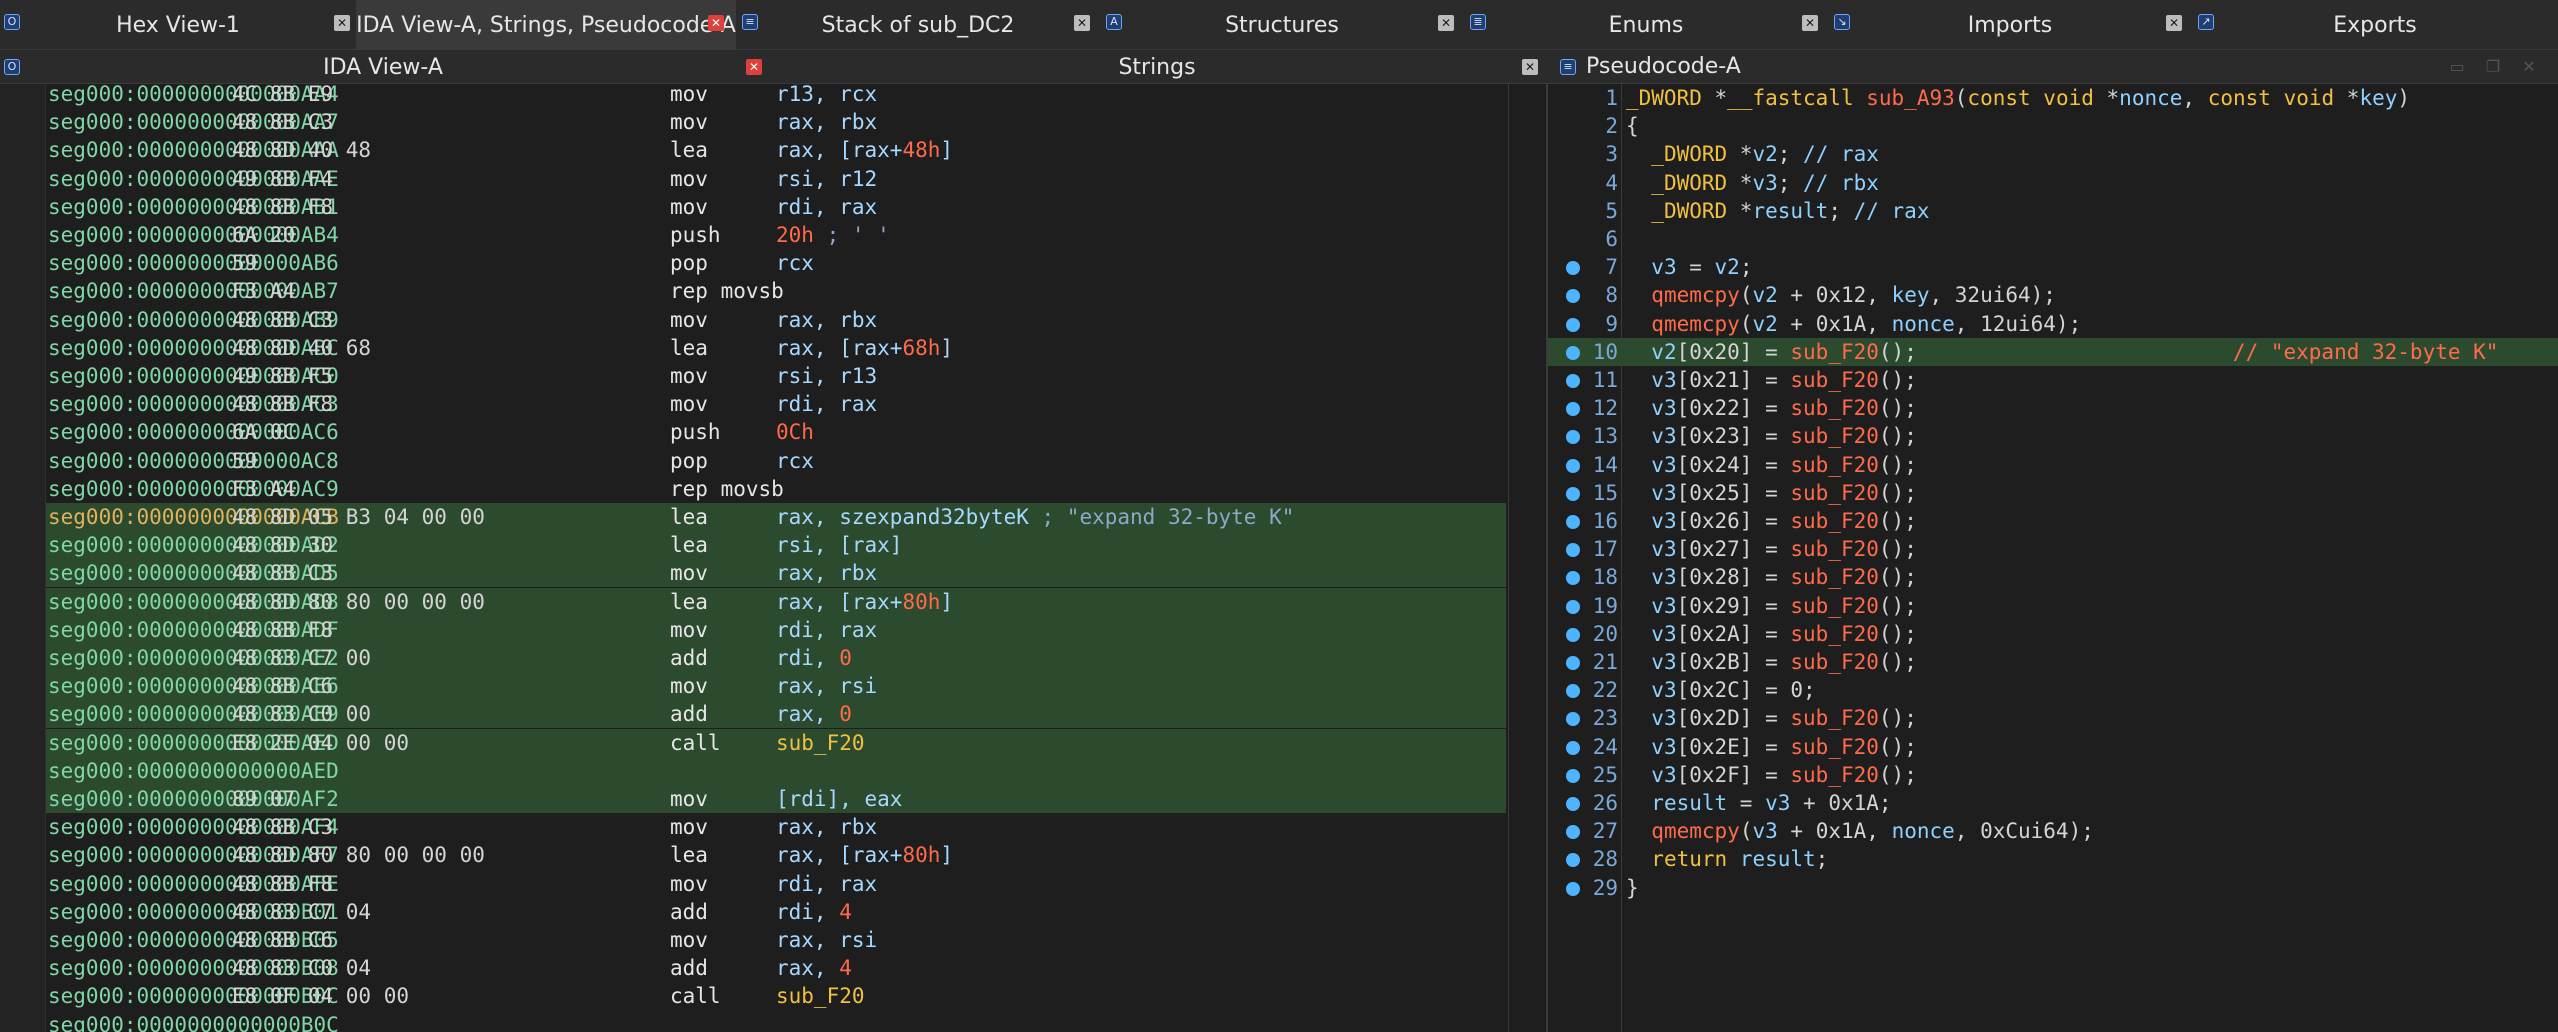 This screenshot has width=2558, height=1032. What do you see at coordinates (2053, 211) in the screenshot?
I see `pseudocode-line: 5 _DWORD *result; // rax` at bounding box center [2053, 211].